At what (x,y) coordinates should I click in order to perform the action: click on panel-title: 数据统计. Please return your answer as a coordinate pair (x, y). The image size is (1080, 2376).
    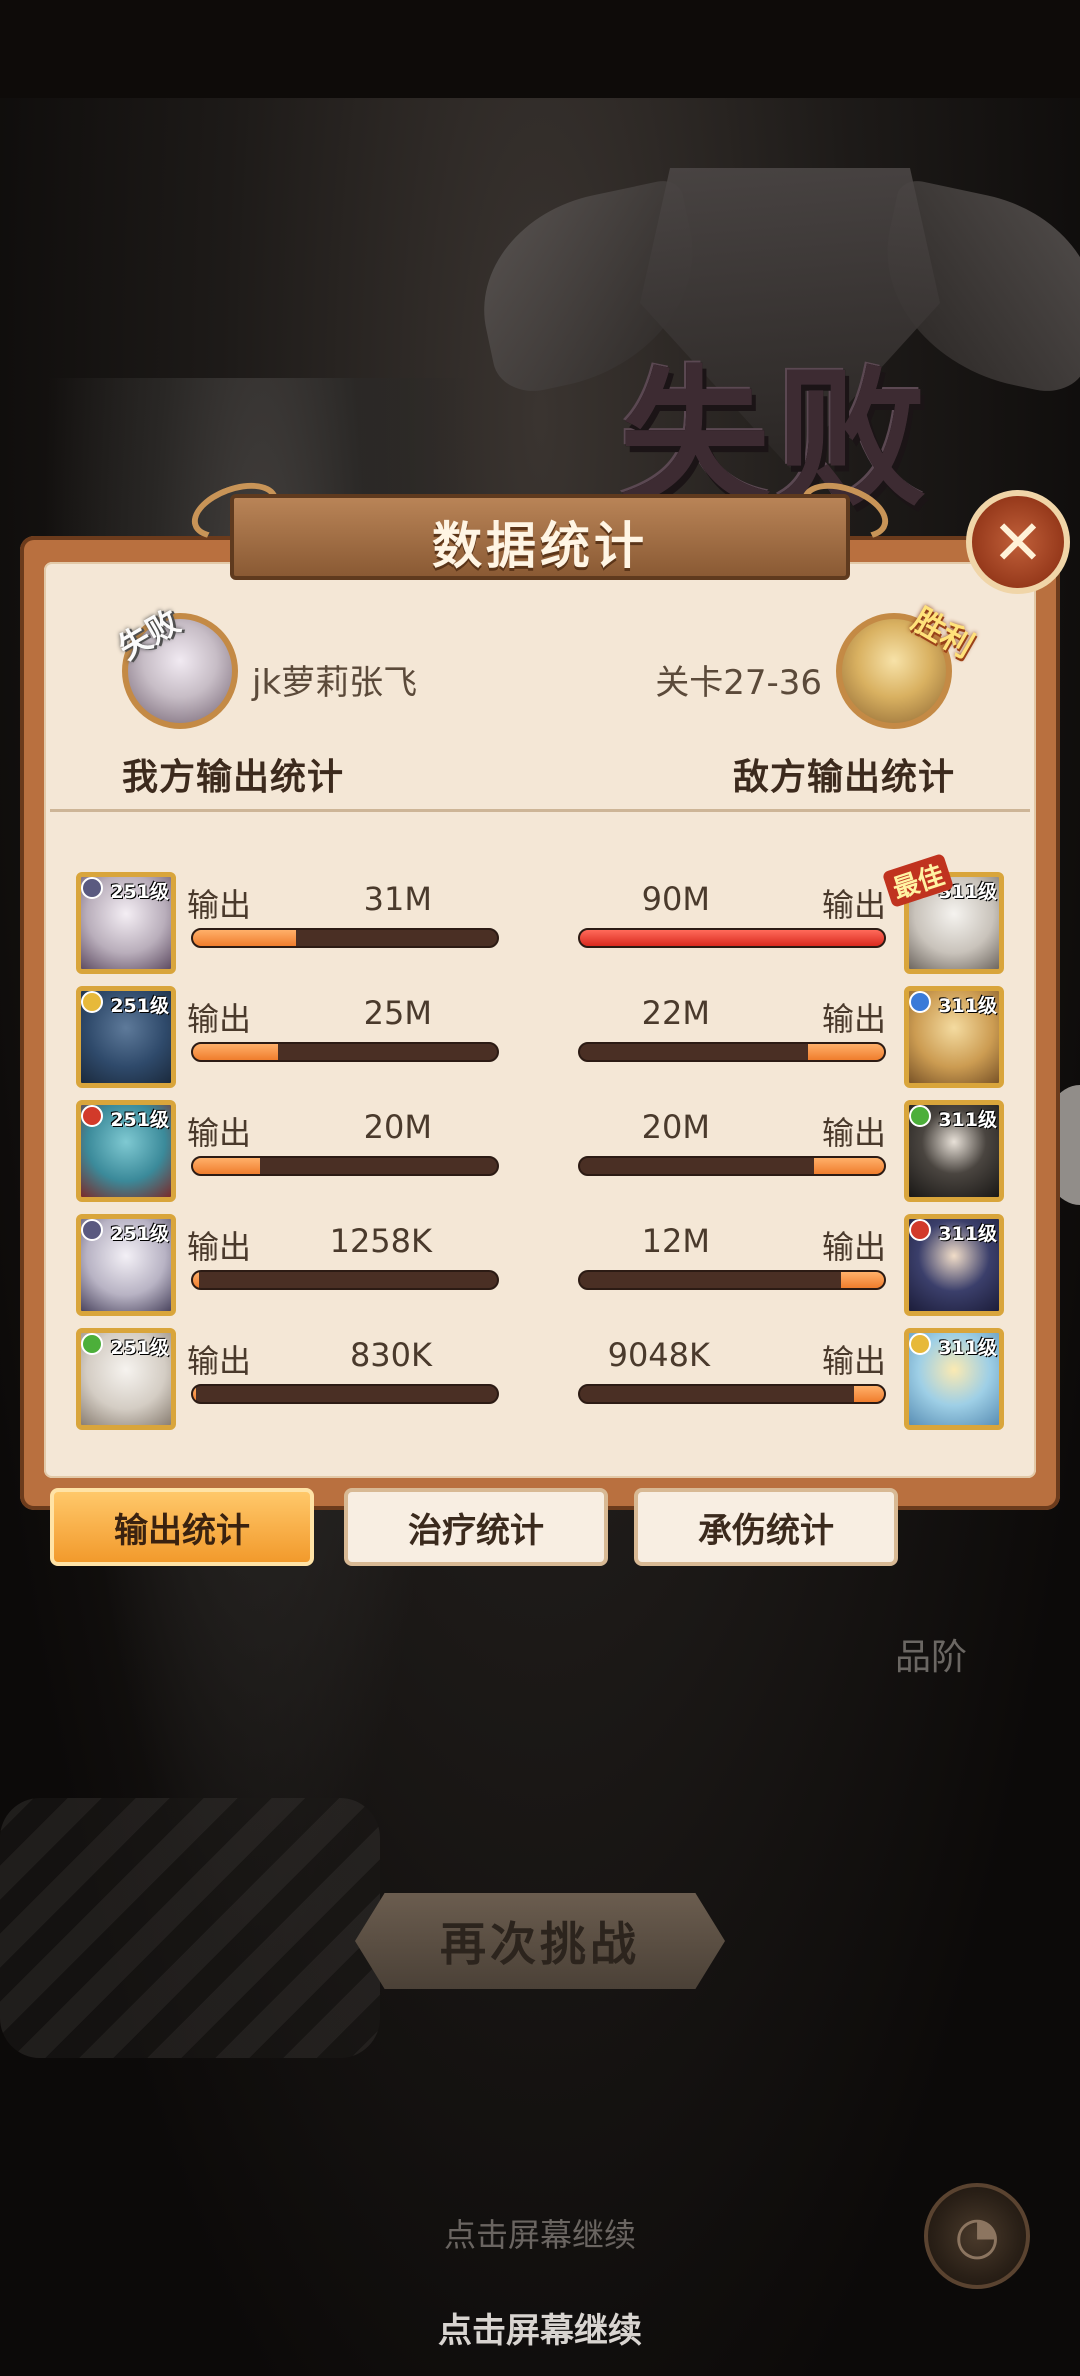
    Looking at the image, I should click on (540, 546).